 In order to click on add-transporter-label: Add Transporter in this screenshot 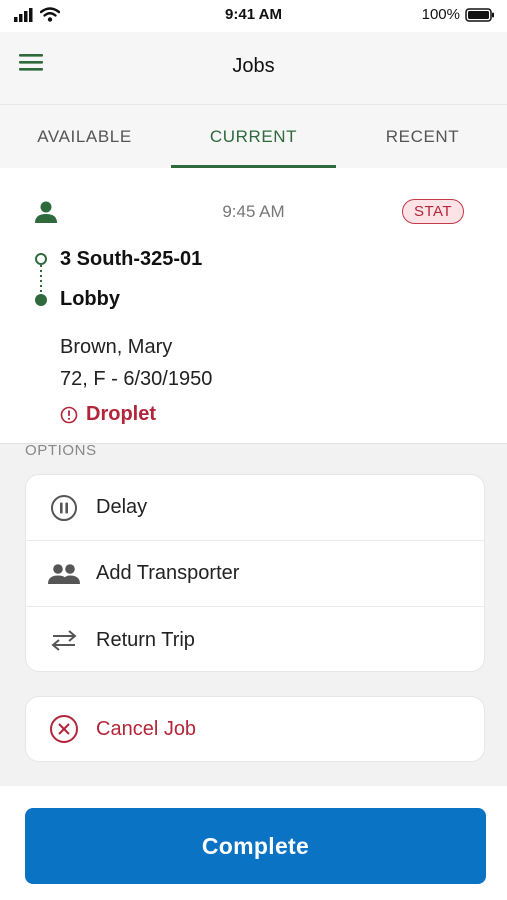, I will do `click(168, 573)`.